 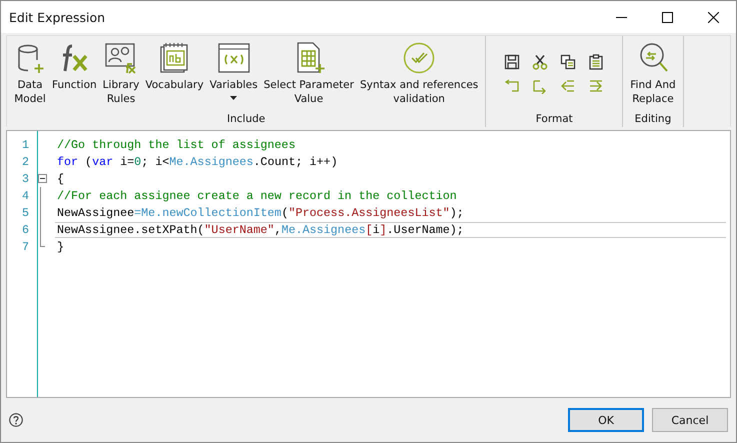 What do you see at coordinates (390, 230) in the screenshot?
I see `code-line: NewAssignee.setXPath("UserName",Me.Assignees[i].UserName);` at bounding box center [390, 230].